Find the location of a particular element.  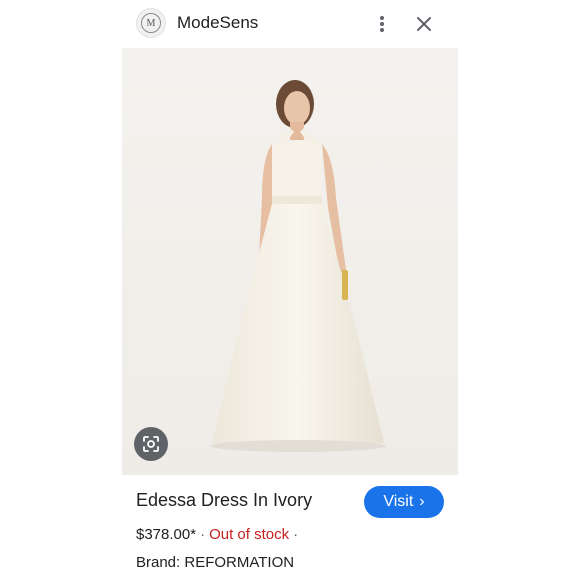

site-logo: M is located at coordinates (151, 23).